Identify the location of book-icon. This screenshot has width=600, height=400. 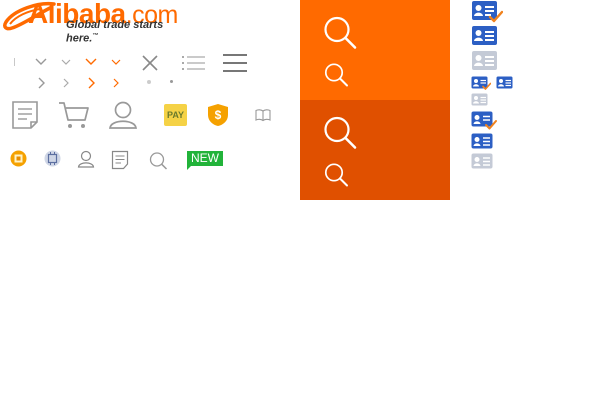
(263, 115).